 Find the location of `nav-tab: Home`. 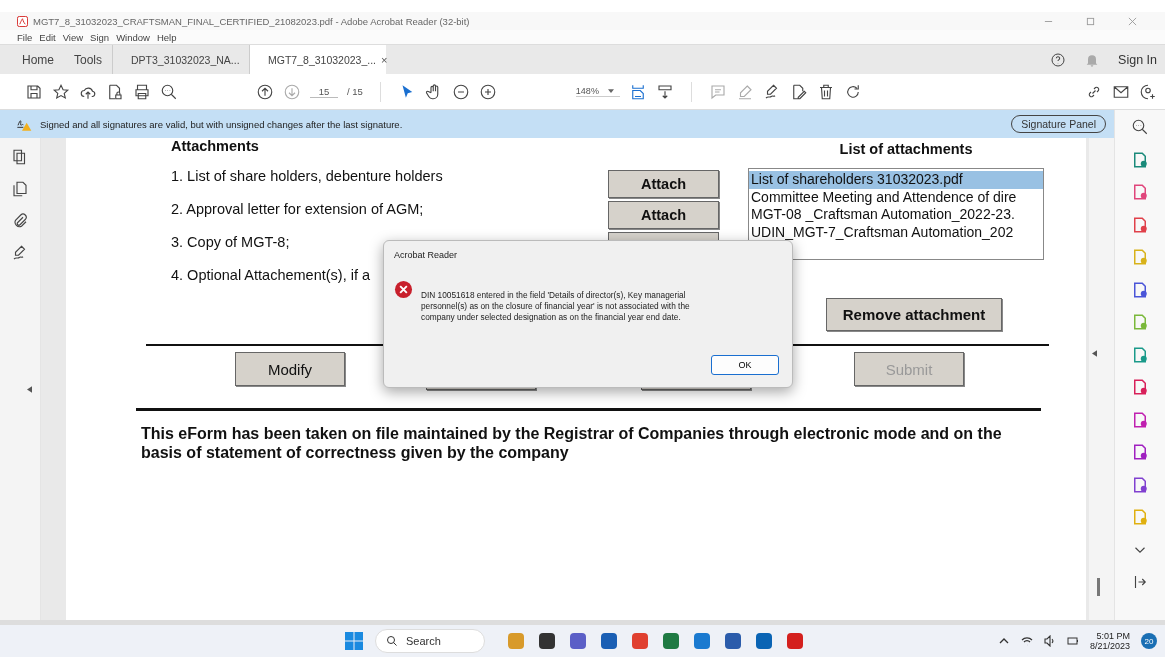

nav-tab: Home is located at coordinates (38, 59).